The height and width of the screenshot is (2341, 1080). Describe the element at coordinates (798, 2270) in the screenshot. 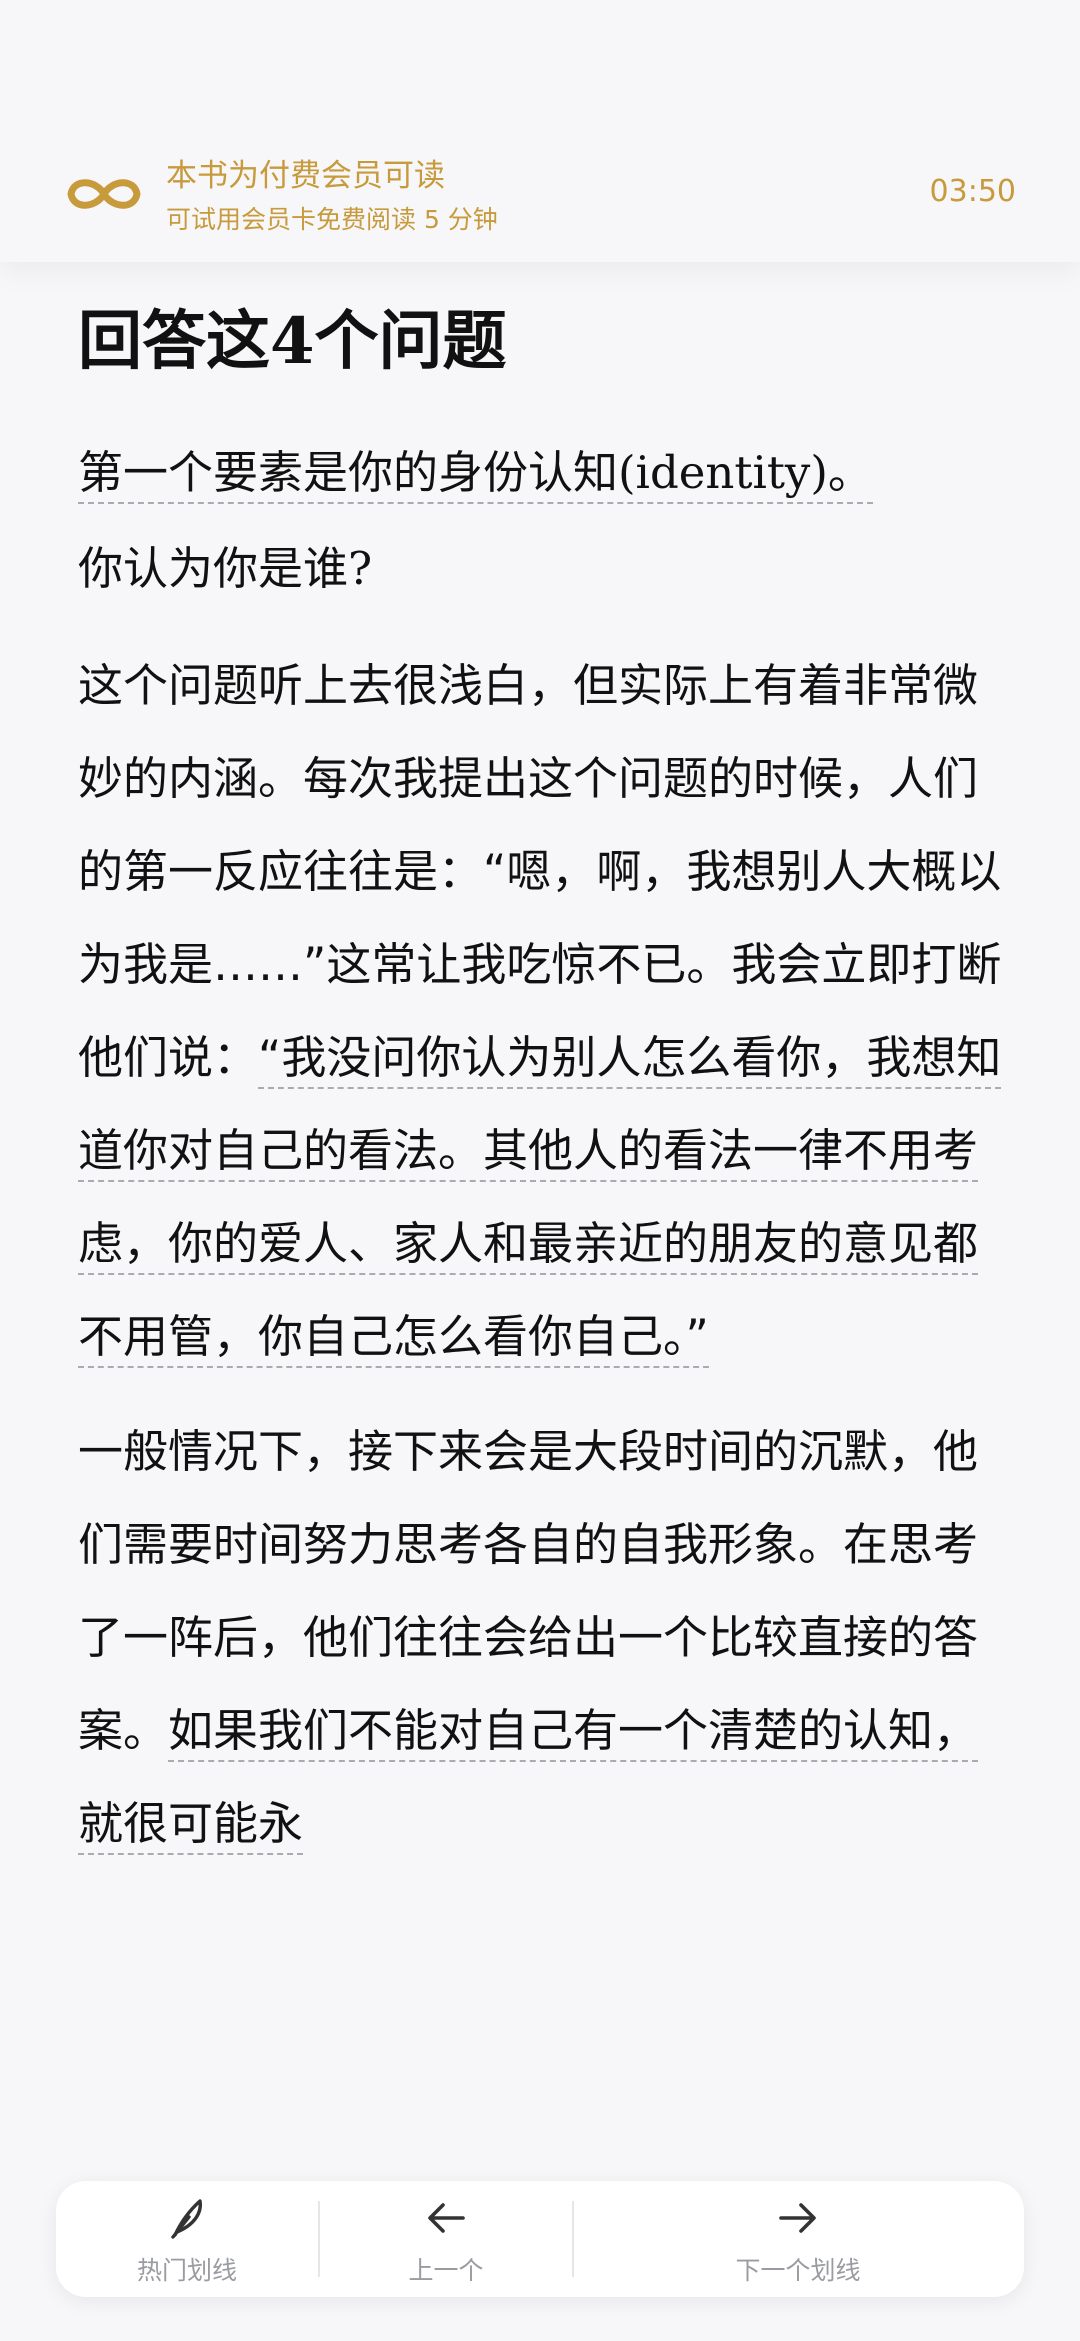

I see `next-highlight-label: 下一个划线` at that location.